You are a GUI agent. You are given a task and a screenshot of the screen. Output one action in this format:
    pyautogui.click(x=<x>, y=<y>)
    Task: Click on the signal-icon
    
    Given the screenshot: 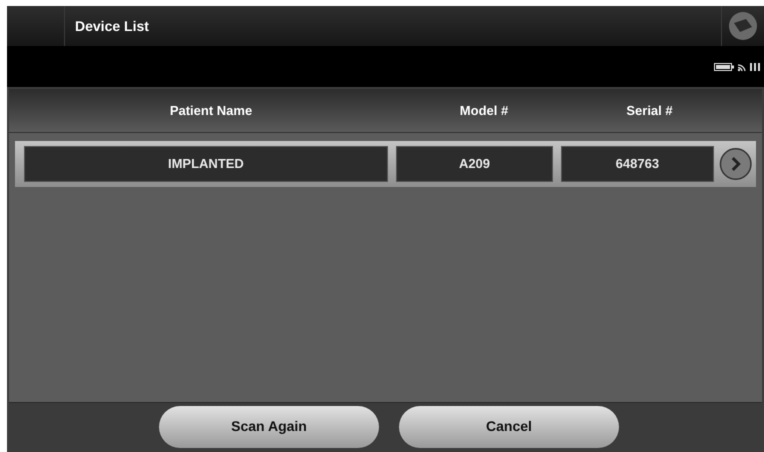 What is the action you would take?
    pyautogui.click(x=756, y=66)
    